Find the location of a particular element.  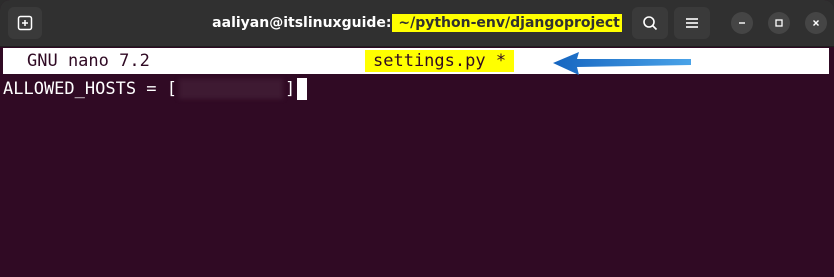

minimize-button is located at coordinates (742, 23).